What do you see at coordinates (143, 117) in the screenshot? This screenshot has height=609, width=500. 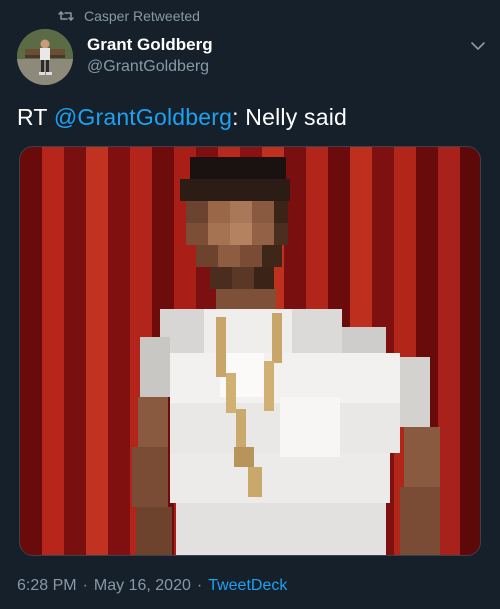 I see `tweet-mention-link: @GrantGoldberg` at bounding box center [143, 117].